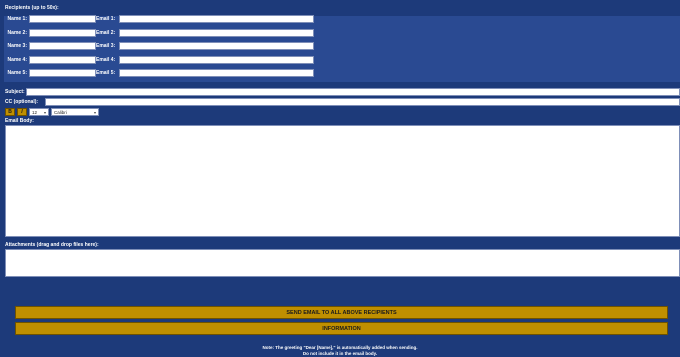  What do you see at coordinates (17, 73) in the screenshot?
I see `name-label: Name 5:` at bounding box center [17, 73].